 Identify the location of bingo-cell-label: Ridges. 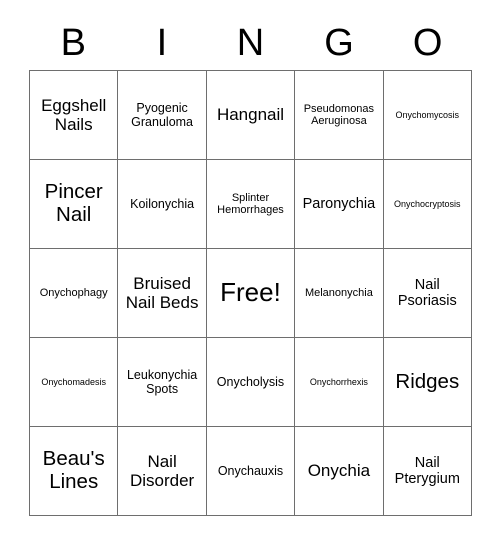
(427, 381).